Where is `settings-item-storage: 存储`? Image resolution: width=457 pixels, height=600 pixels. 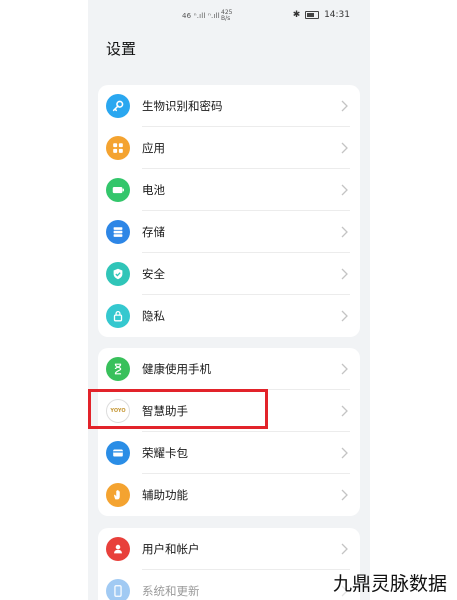 settings-item-storage: 存储 is located at coordinates (229, 232).